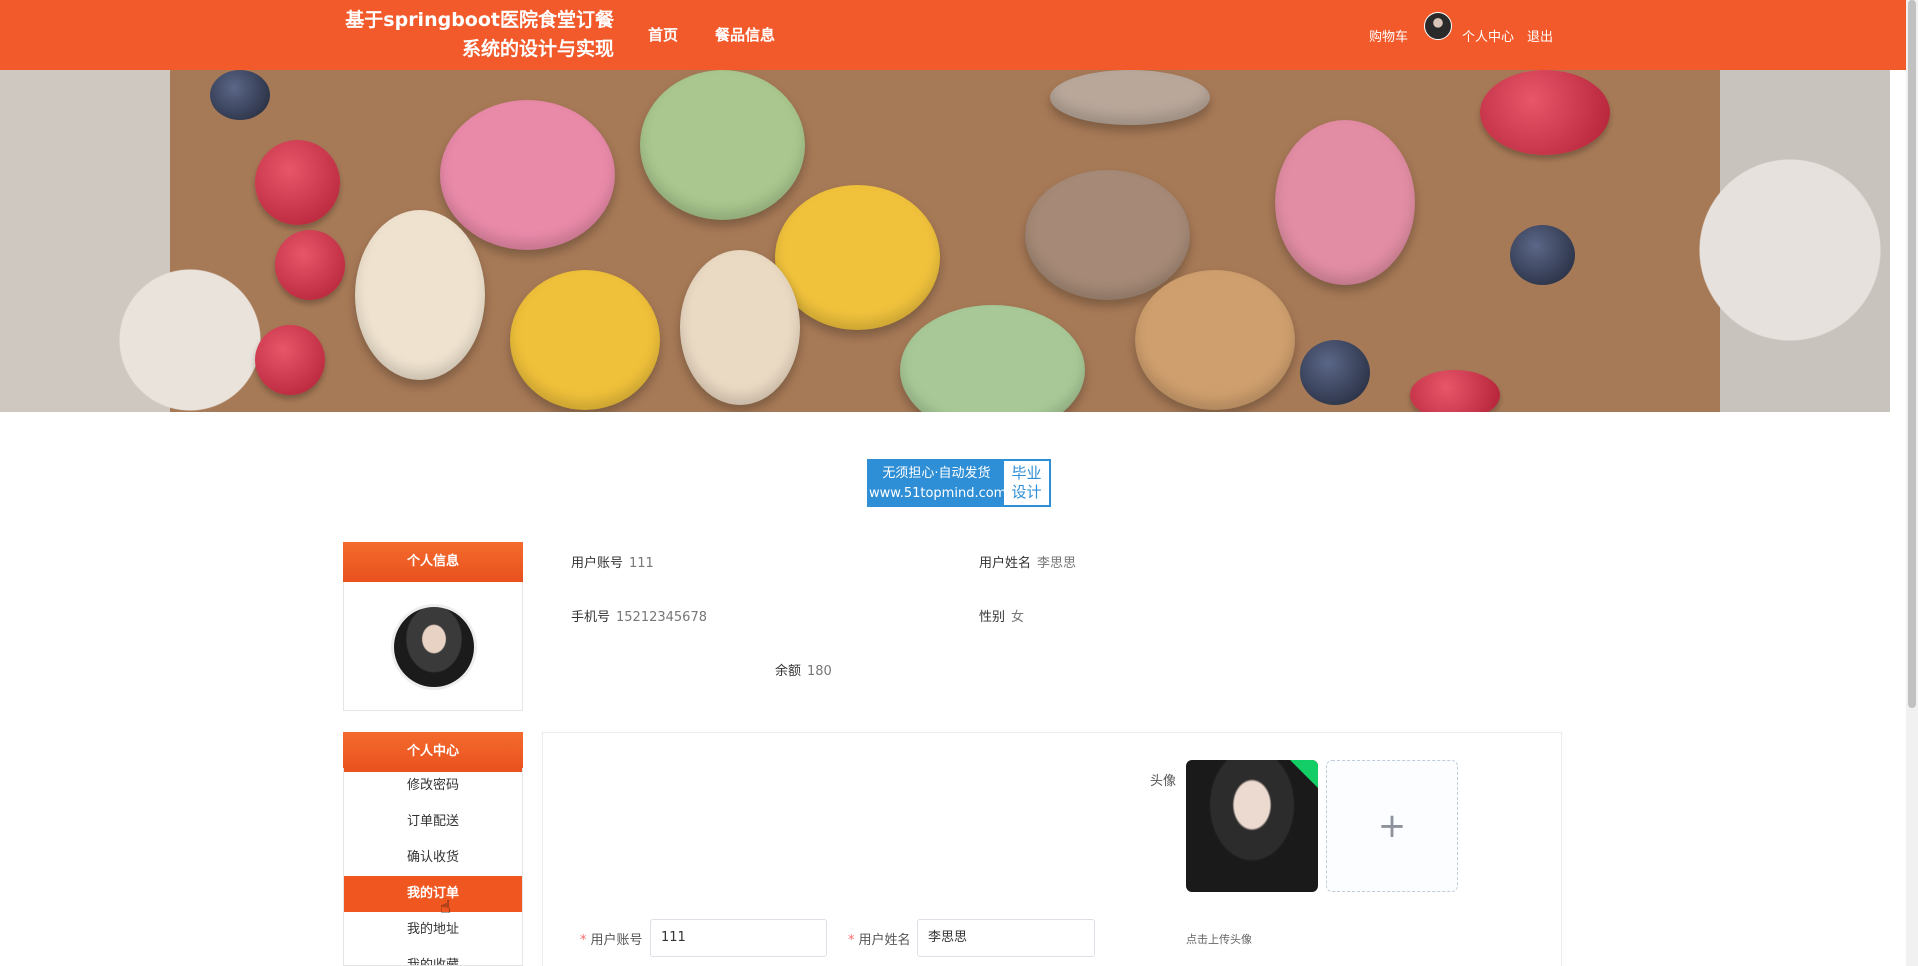  Describe the element at coordinates (1026, 492) in the screenshot. I see `badge-right2: 设计` at that location.